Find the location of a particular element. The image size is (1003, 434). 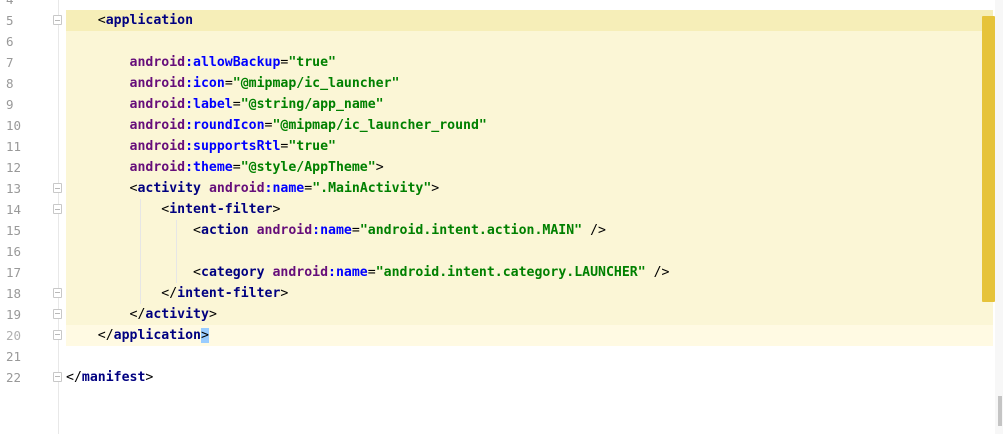

line-number: 15 is located at coordinates (14, 230).